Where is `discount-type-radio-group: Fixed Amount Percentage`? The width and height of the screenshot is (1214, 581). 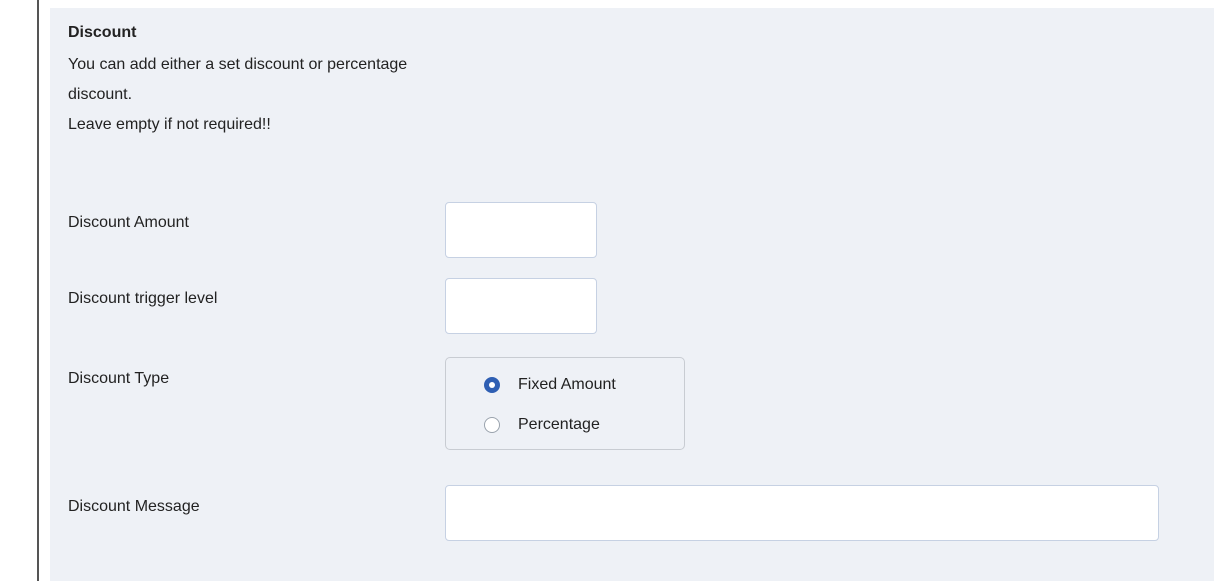
discount-type-radio-group: Fixed Amount Percentage is located at coordinates (565, 403).